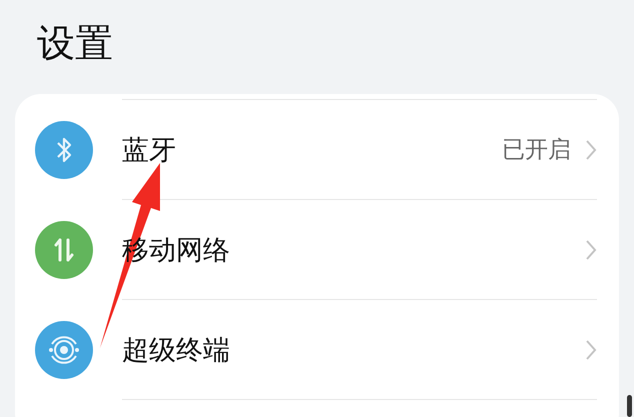  Describe the element at coordinates (176, 351) in the screenshot. I see `row-label: 超级终端` at that location.